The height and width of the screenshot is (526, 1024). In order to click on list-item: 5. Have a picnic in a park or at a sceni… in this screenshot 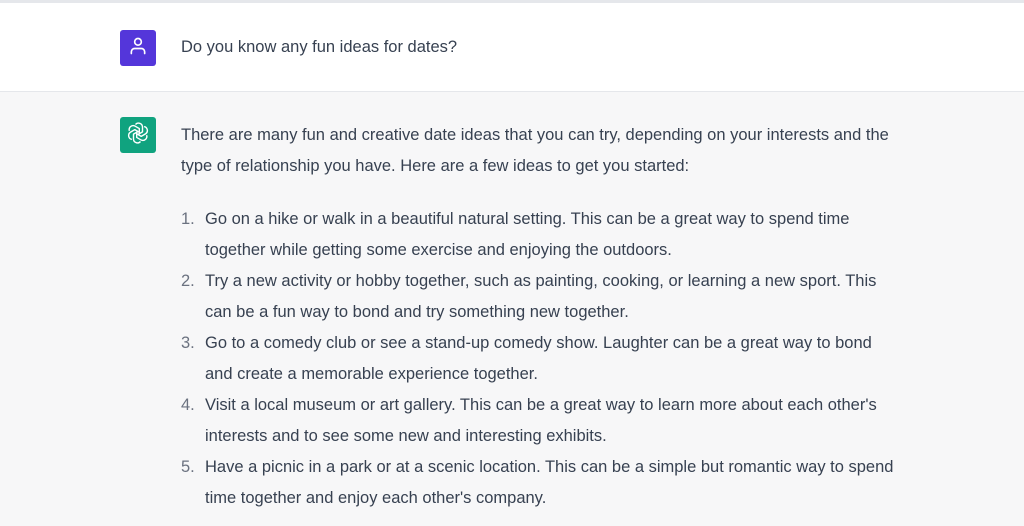, I will do `click(541, 483)`.